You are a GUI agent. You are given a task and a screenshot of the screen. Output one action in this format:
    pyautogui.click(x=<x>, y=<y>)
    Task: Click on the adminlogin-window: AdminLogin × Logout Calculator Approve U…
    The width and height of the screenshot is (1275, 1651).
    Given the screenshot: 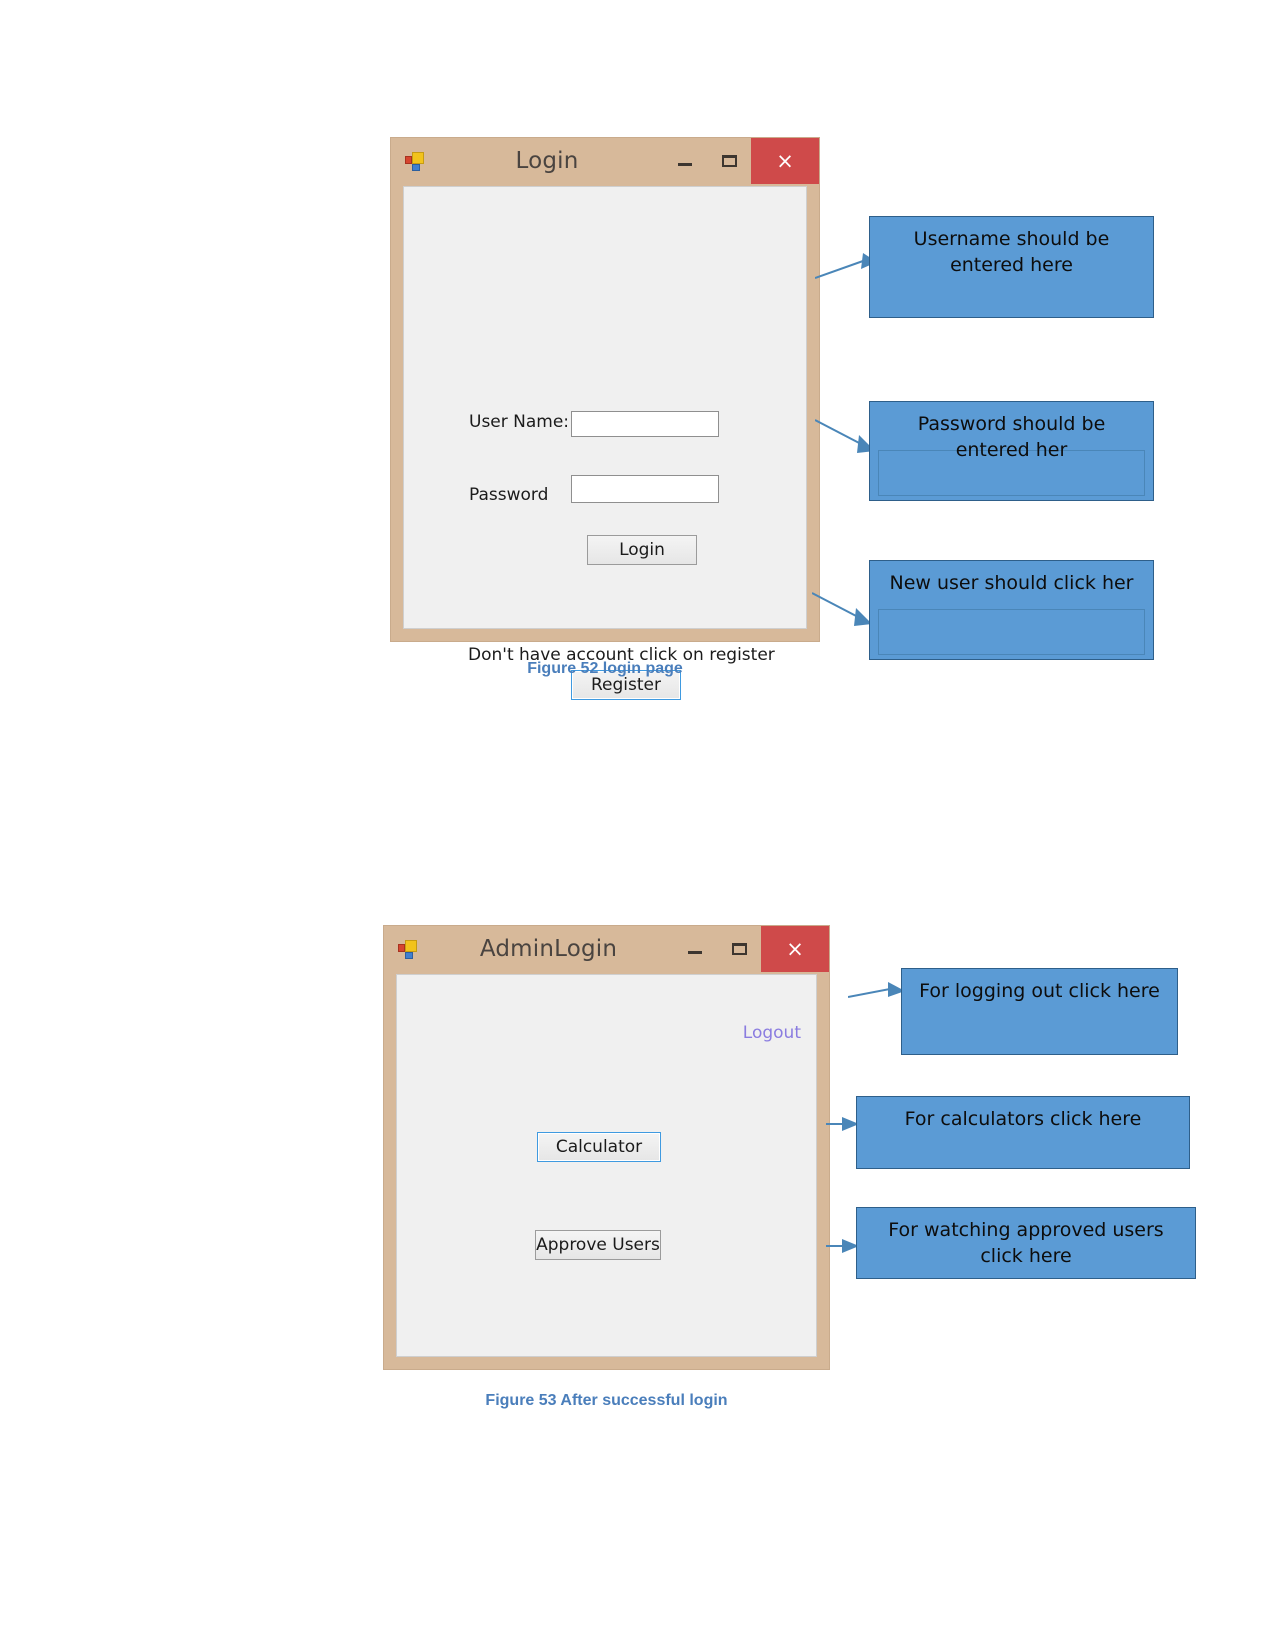 What is the action you would take?
    pyautogui.click(x=606, y=1147)
    